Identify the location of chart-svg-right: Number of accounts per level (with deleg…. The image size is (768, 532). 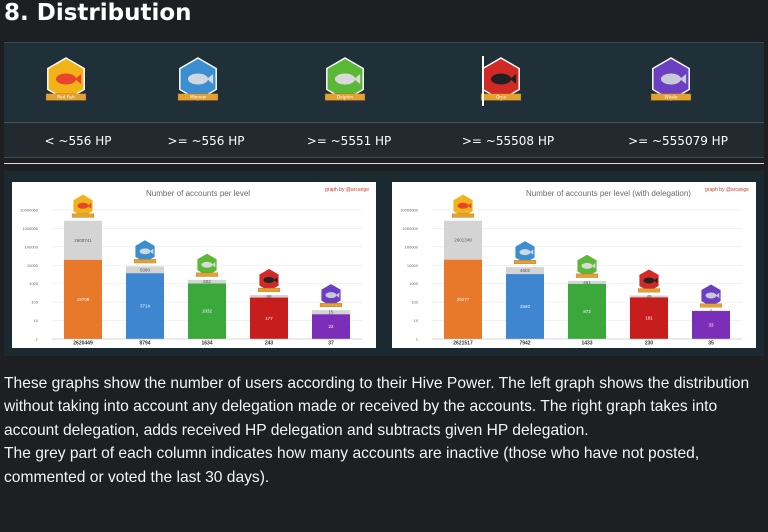
(574, 267).